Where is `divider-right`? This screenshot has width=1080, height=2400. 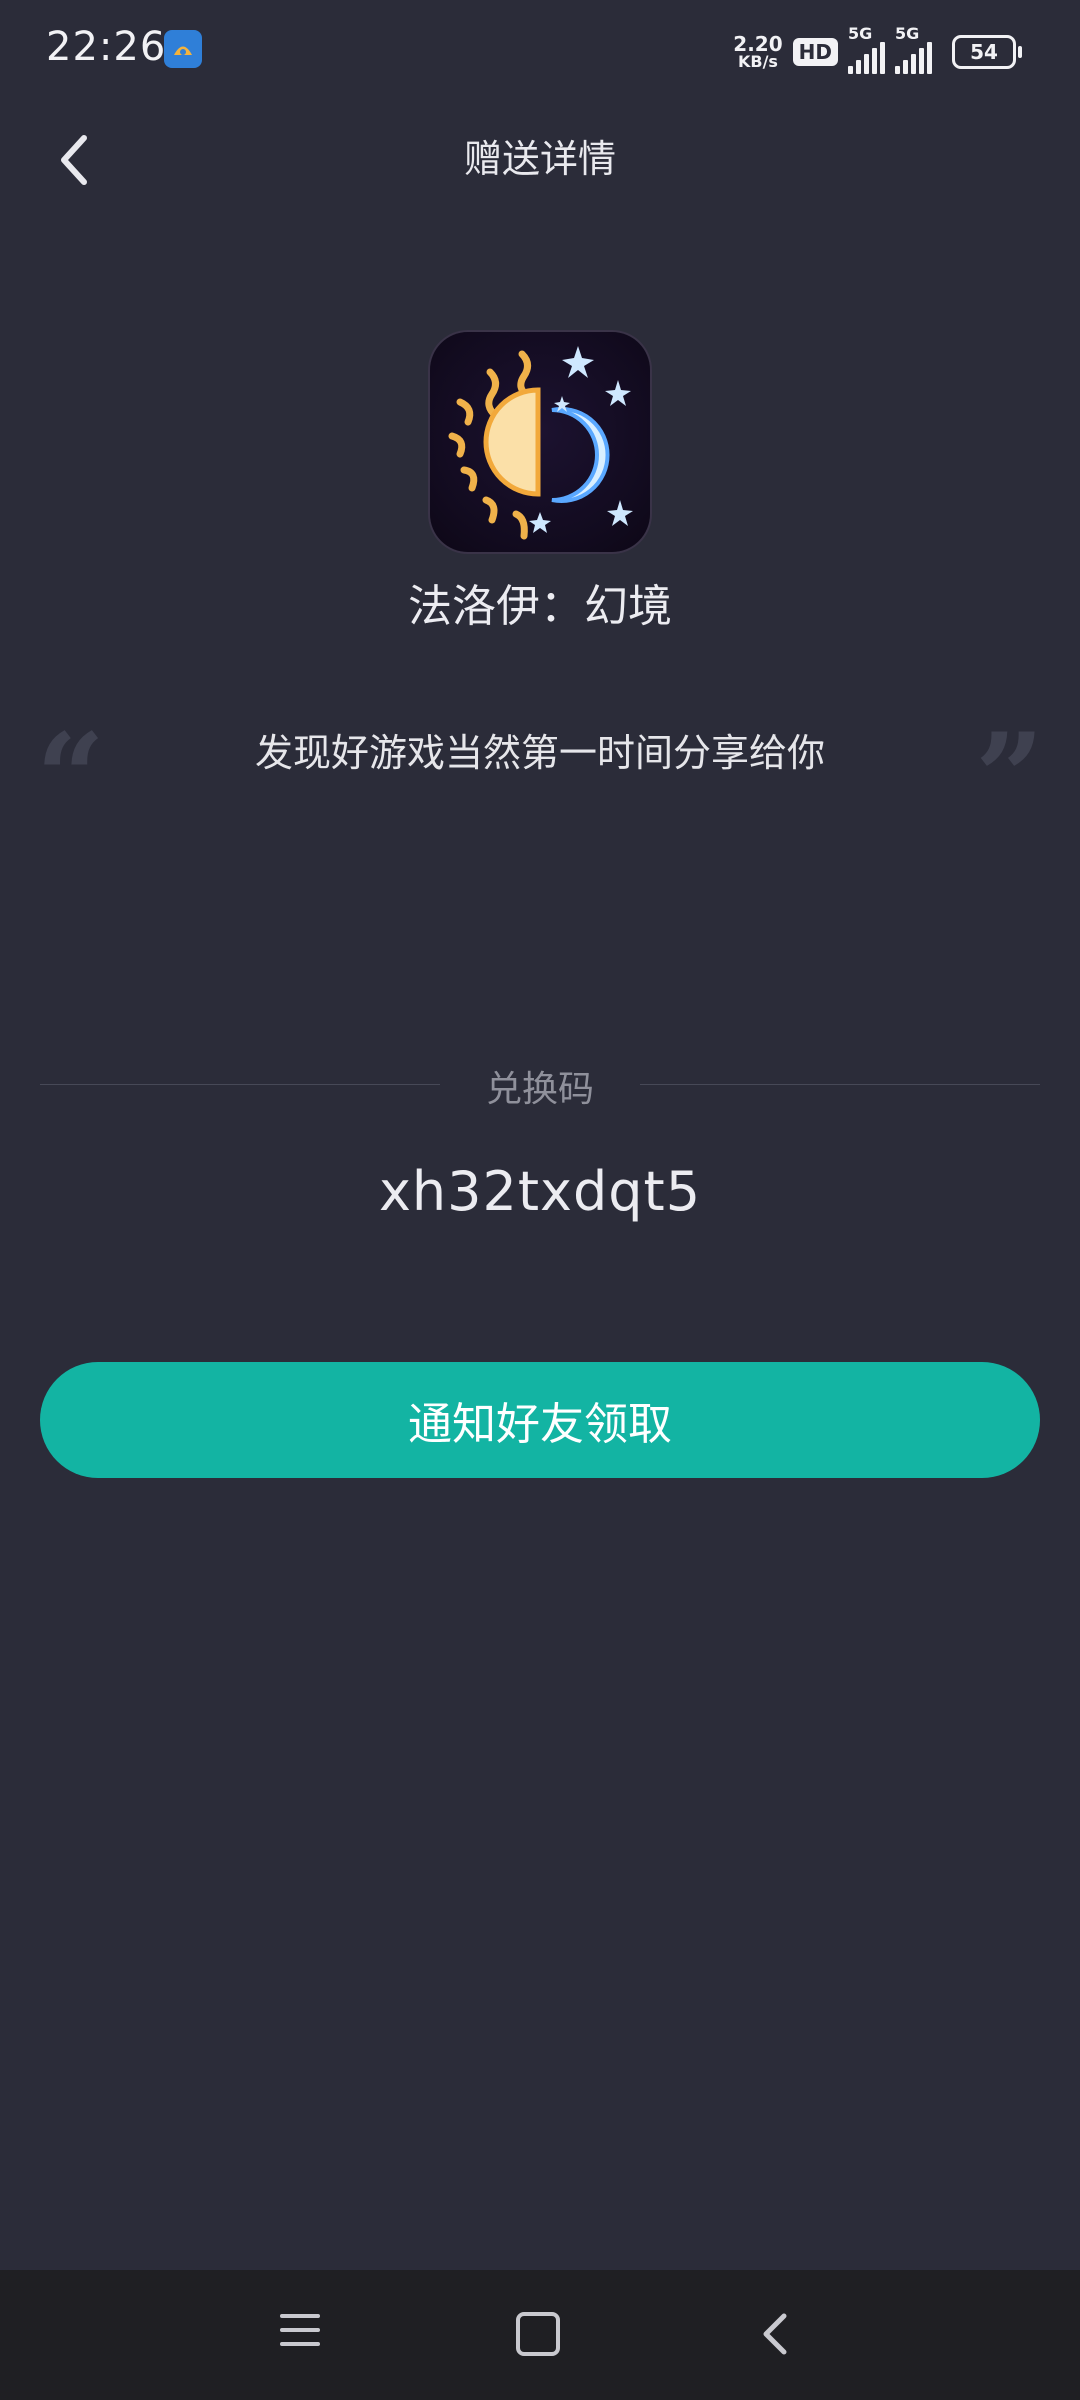
divider-right is located at coordinates (840, 1084).